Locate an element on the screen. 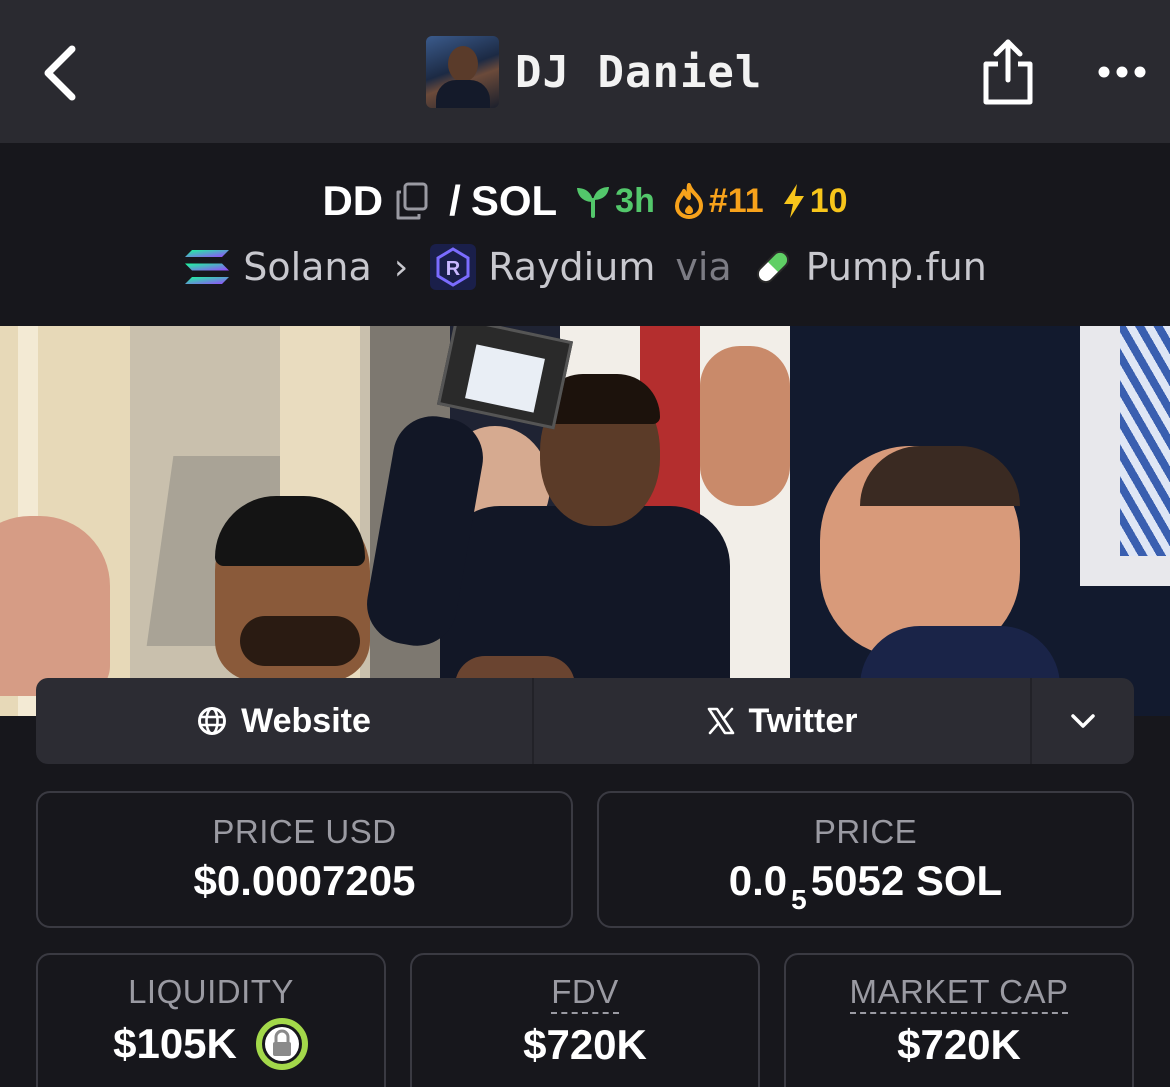 This screenshot has height=1087, width=1170. top-nav-bar: DJ Daniel is located at coordinates (585, 71).